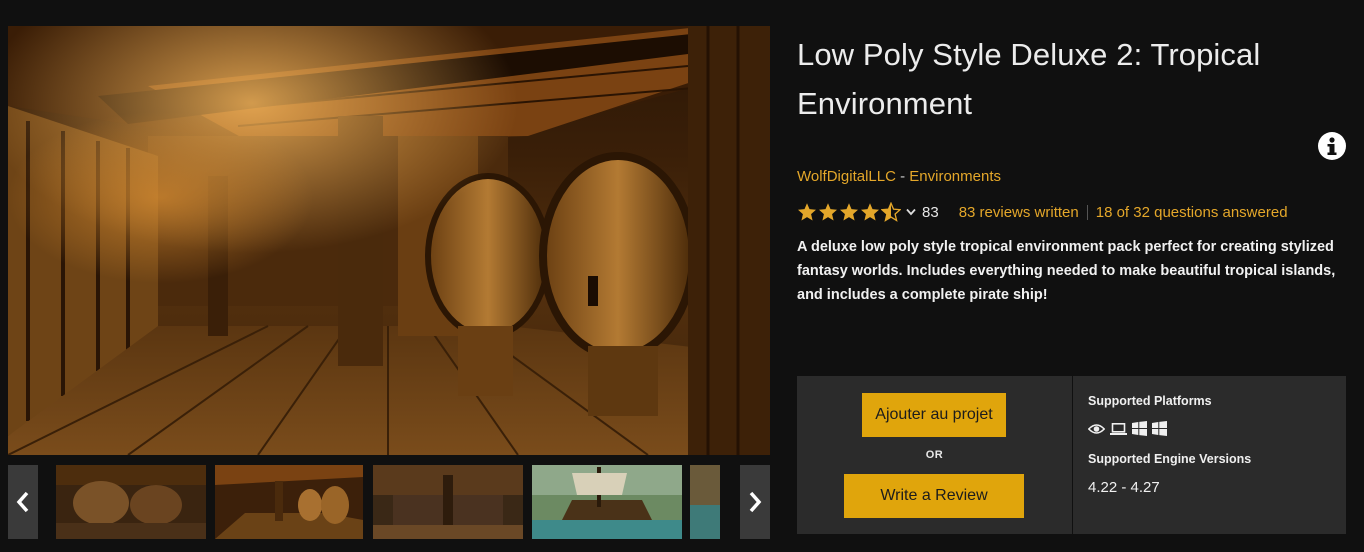 The width and height of the screenshot is (1364, 552). What do you see at coordinates (1118, 428) in the screenshot?
I see `laptop-icon` at bounding box center [1118, 428].